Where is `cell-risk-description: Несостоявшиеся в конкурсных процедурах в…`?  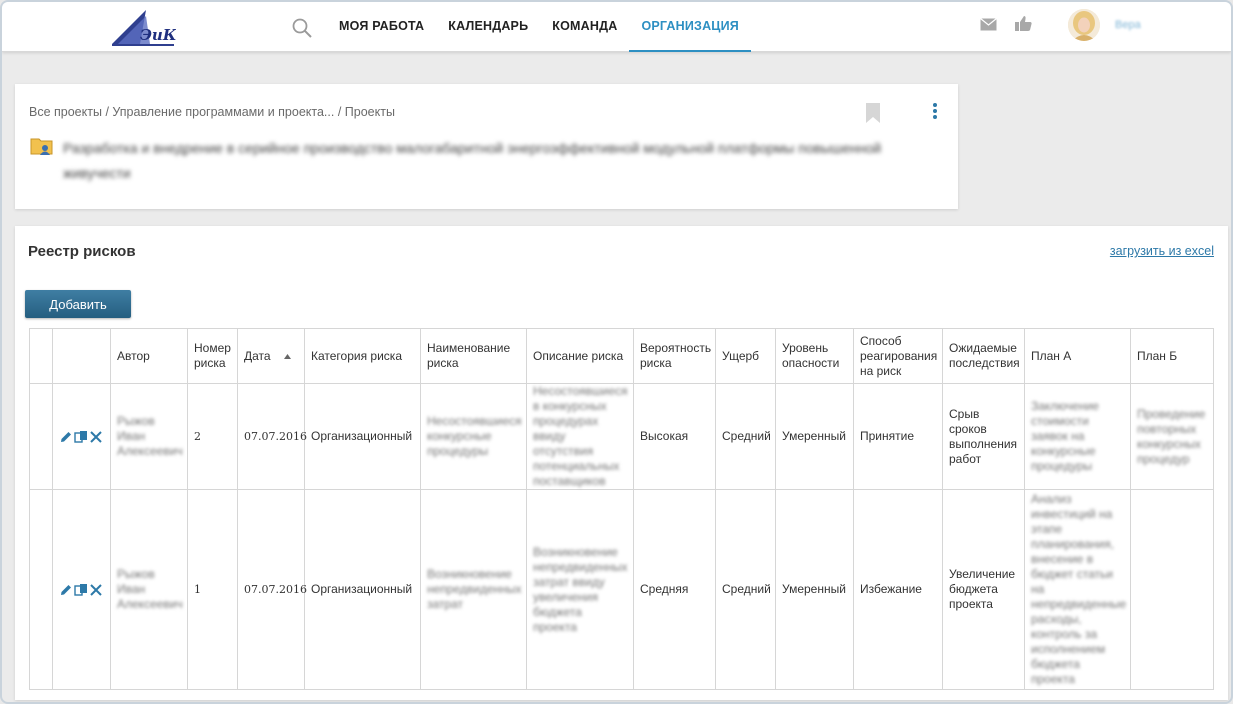
cell-risk-description: Несостоявшиеся в конкурсных процедурах в… is located at coordinates (580, 436).